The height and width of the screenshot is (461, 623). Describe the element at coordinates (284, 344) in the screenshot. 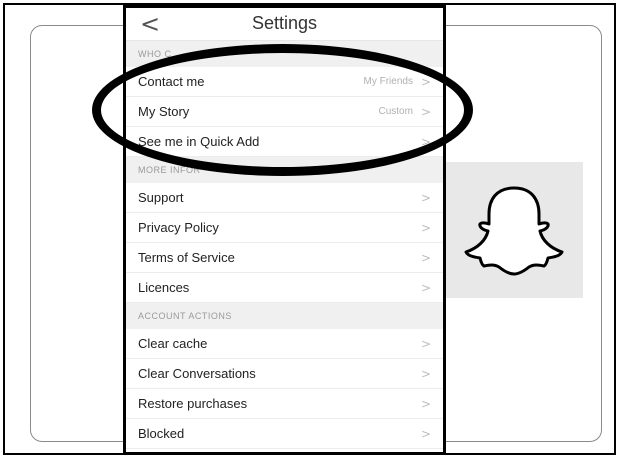

I see `settings-row: Clear cache >` at that location.